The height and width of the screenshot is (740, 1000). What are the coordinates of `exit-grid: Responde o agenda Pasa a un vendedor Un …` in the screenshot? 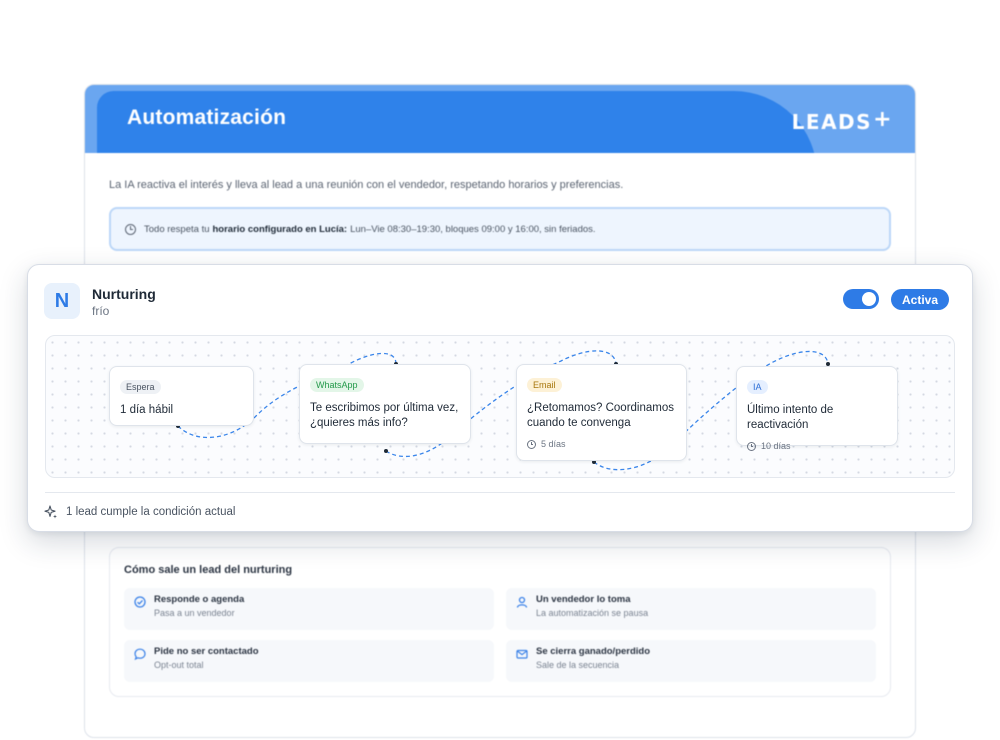 It's located at (500, 635).